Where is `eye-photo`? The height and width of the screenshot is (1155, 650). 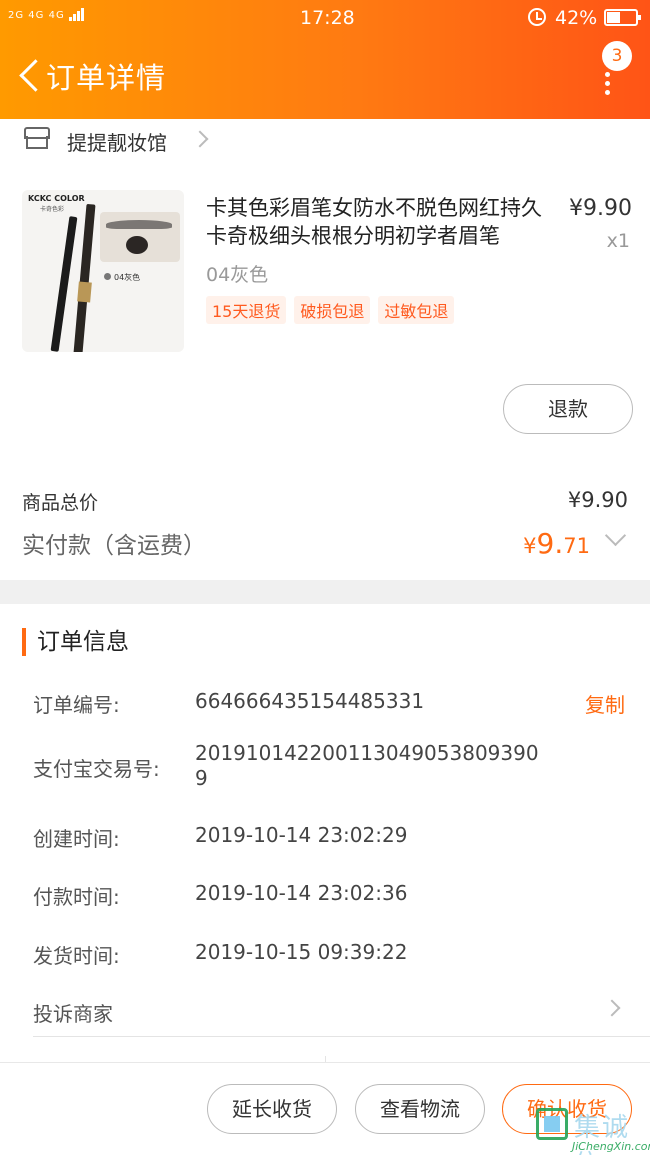 eye-photo is located at coordinates (140, 237).